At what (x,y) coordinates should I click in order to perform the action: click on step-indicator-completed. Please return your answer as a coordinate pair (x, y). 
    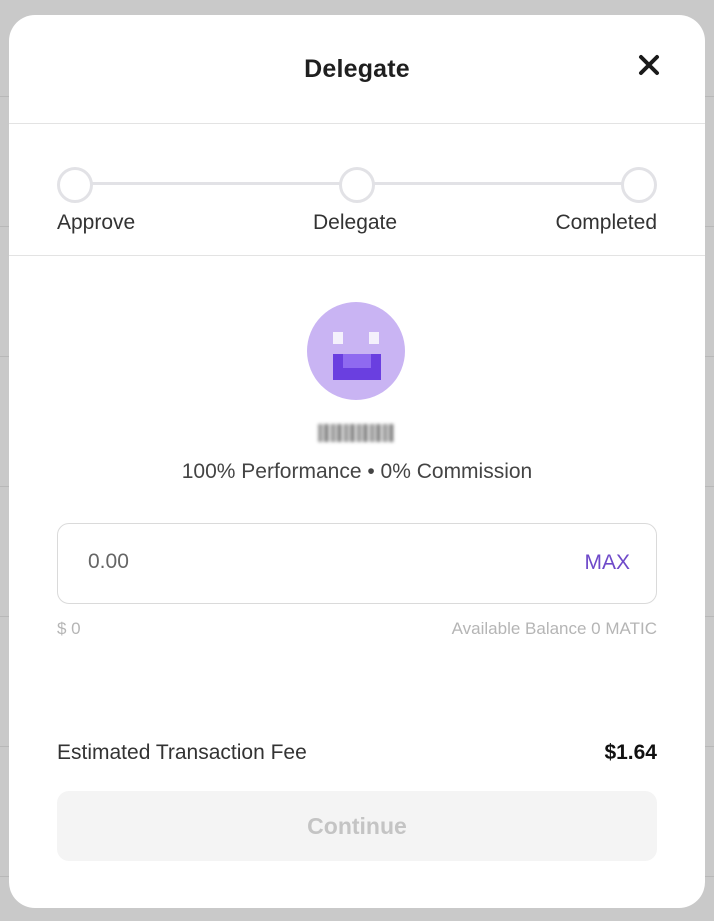
    Looking at the image, I should click on (639, 185).